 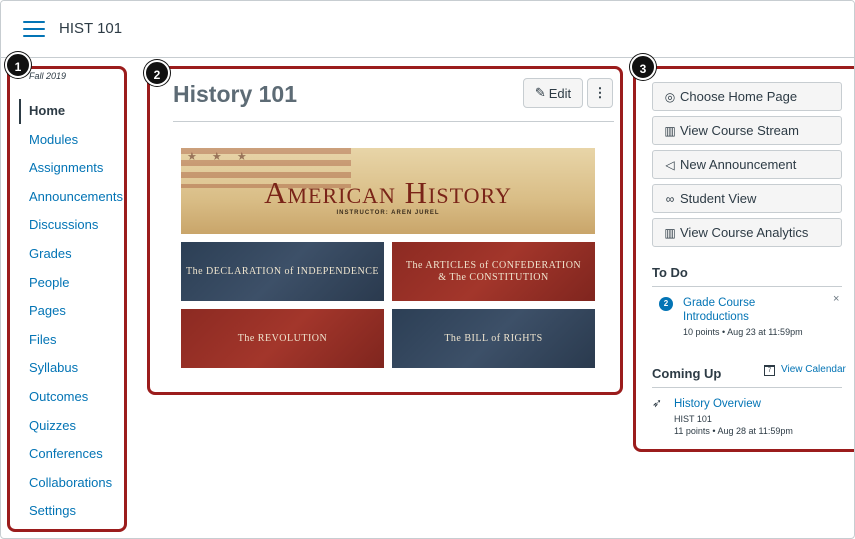 I want to click on edit-button: ✎ Edit, so click(x=553, y=93).